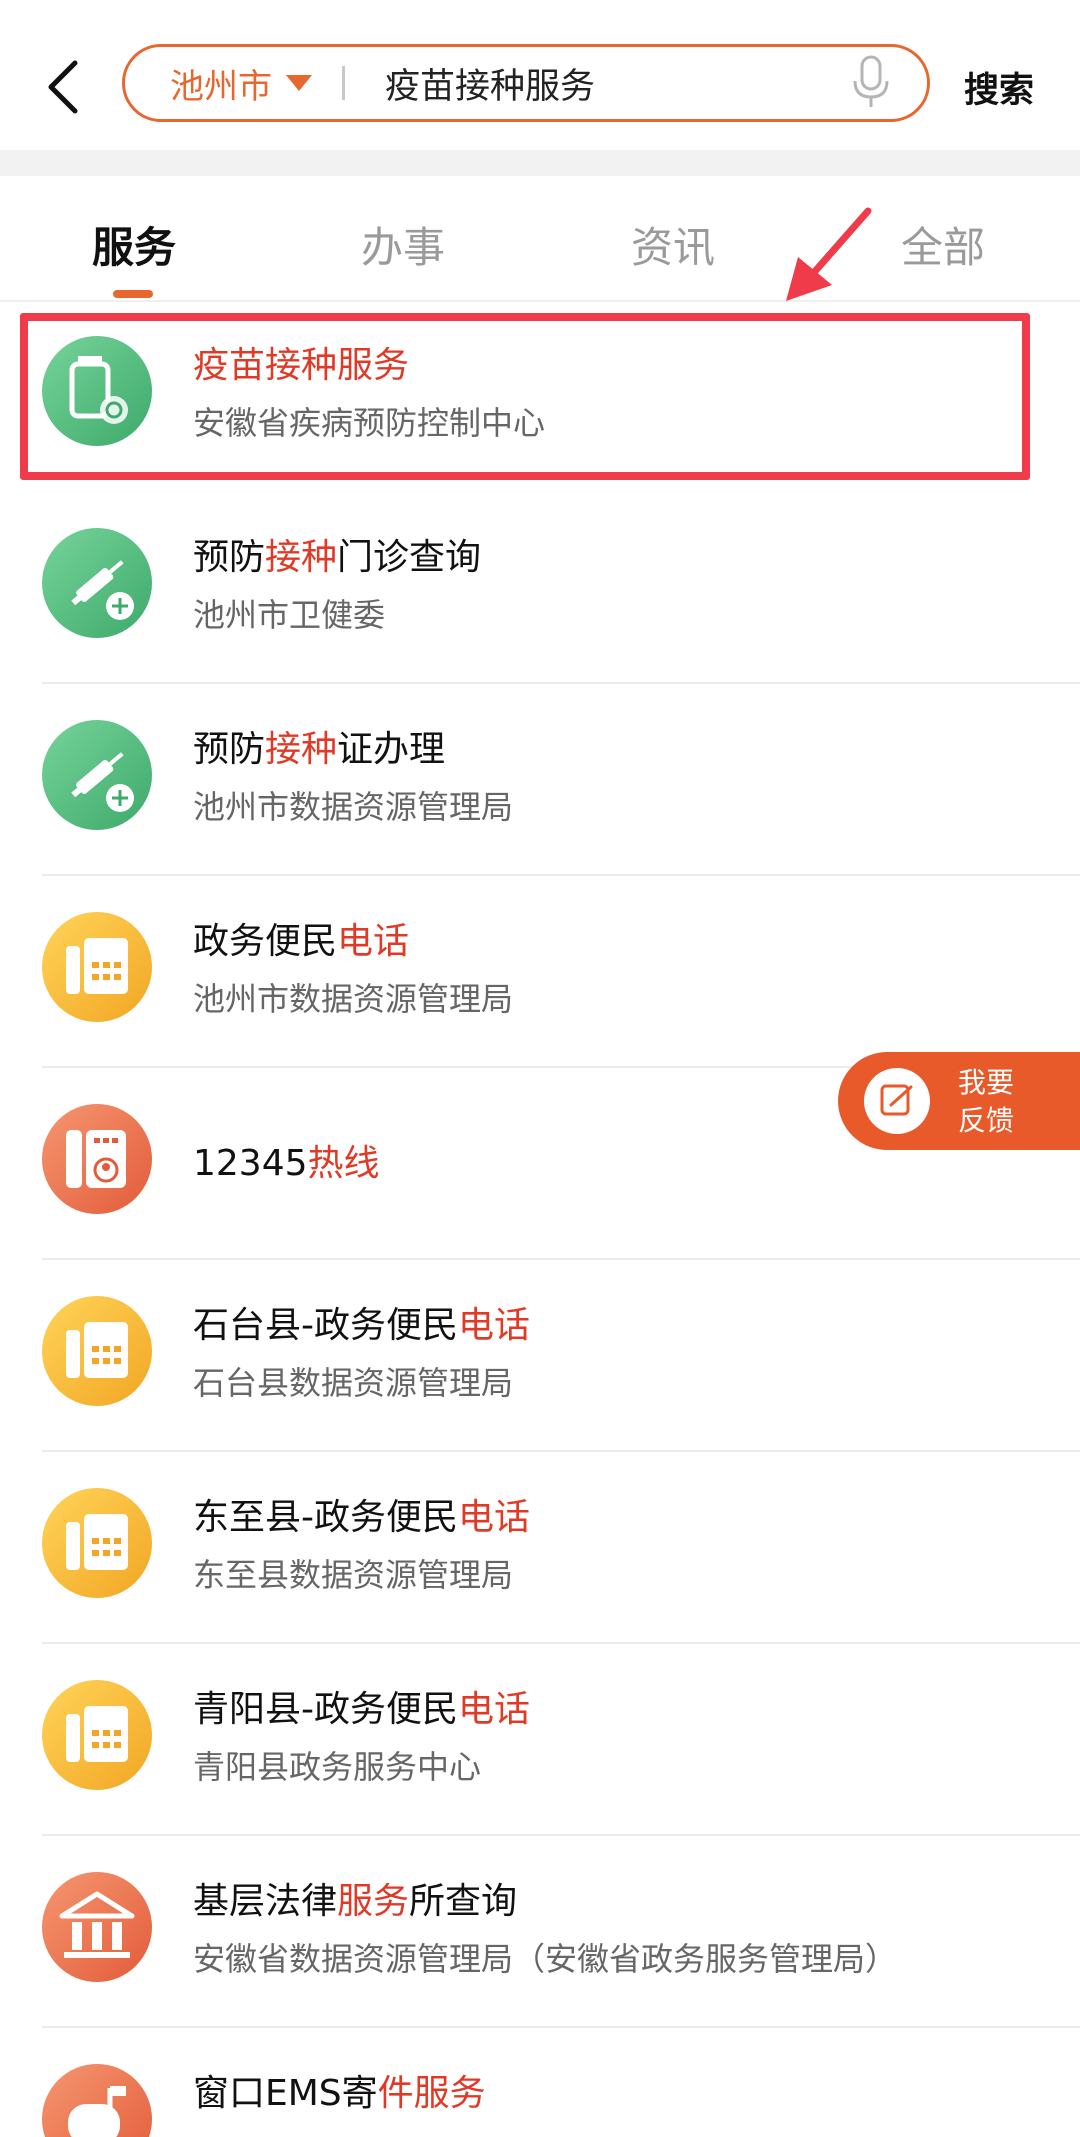  Describe the element at coordinates (97, 1159) in the screenshot. I see `hotline-phone-icon` at that location.